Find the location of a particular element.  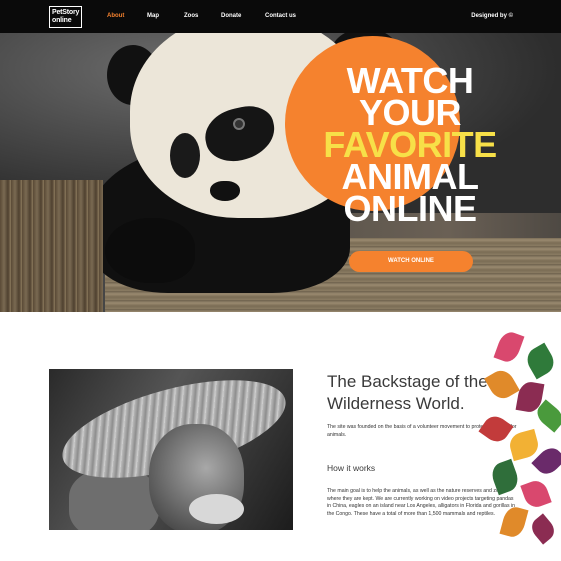

nav-item-zoos: Zoos is located at coordinates (191, 16).